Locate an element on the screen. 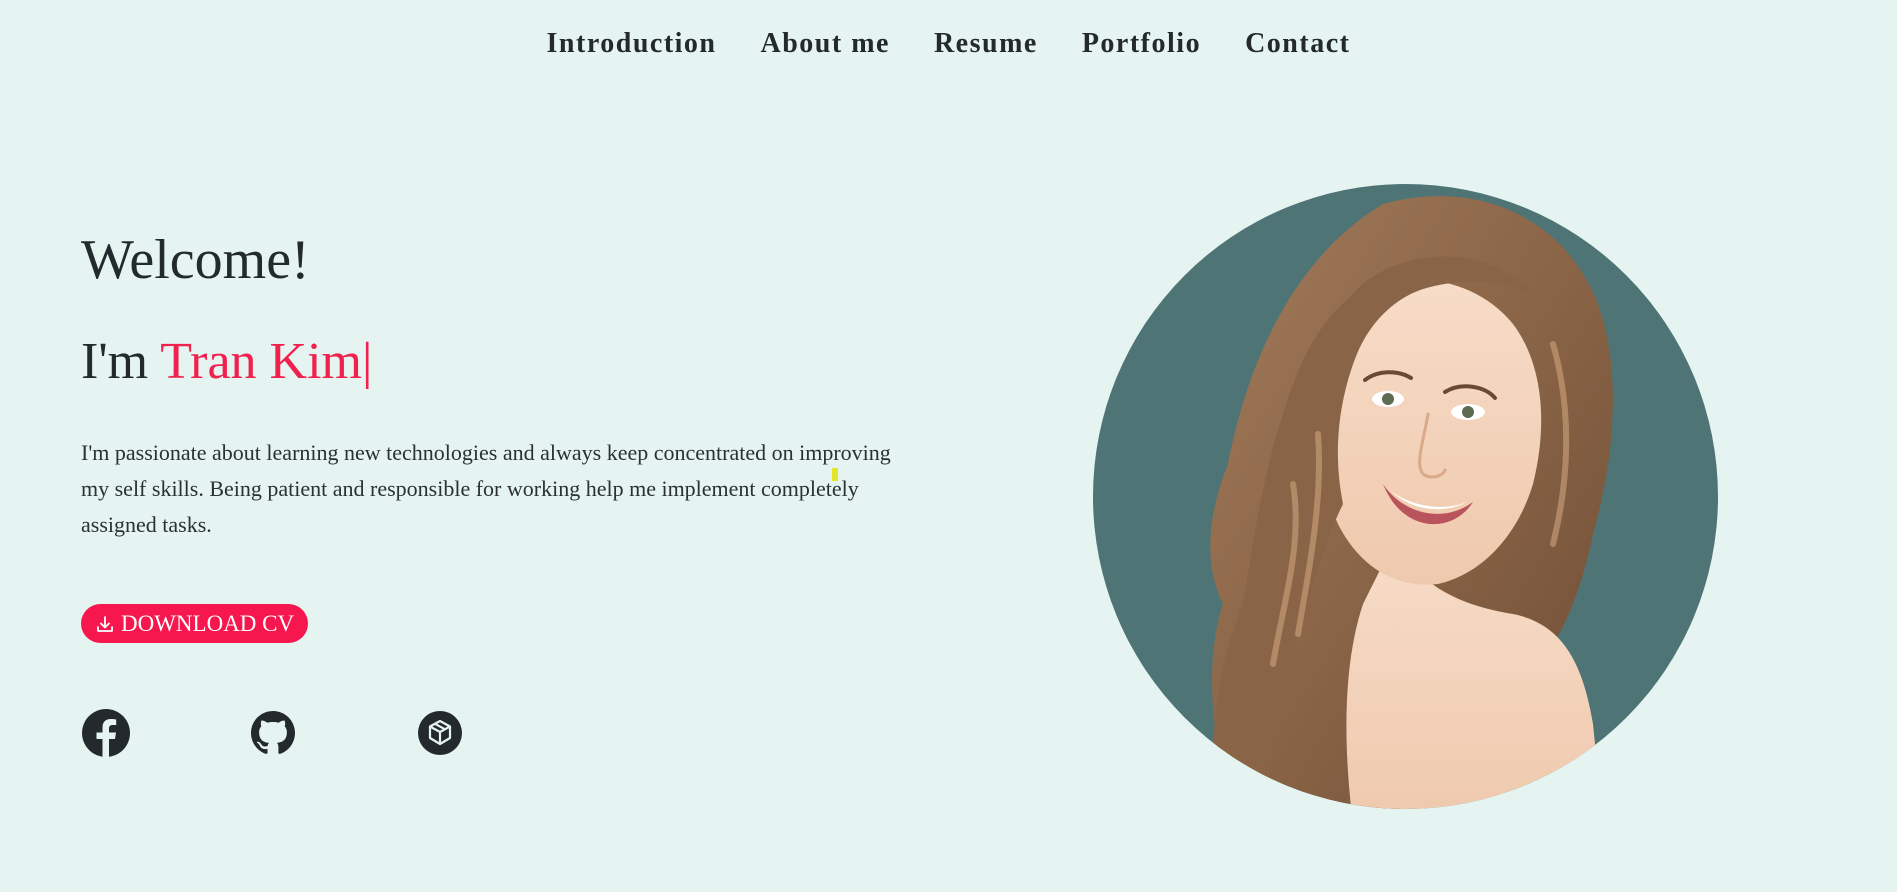 Image resolution: width=1897 pixels, height=892 pixels. intro-heading: I'm Tran Kim| is located at coordinates (226, 362).